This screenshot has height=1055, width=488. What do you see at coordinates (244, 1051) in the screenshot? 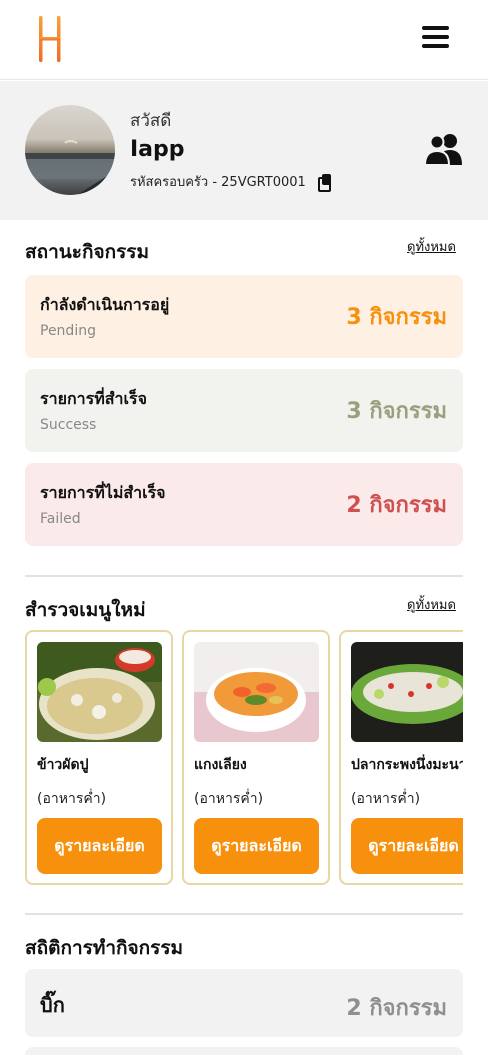
I see `stat-row` at bounding box center [244, 1051].